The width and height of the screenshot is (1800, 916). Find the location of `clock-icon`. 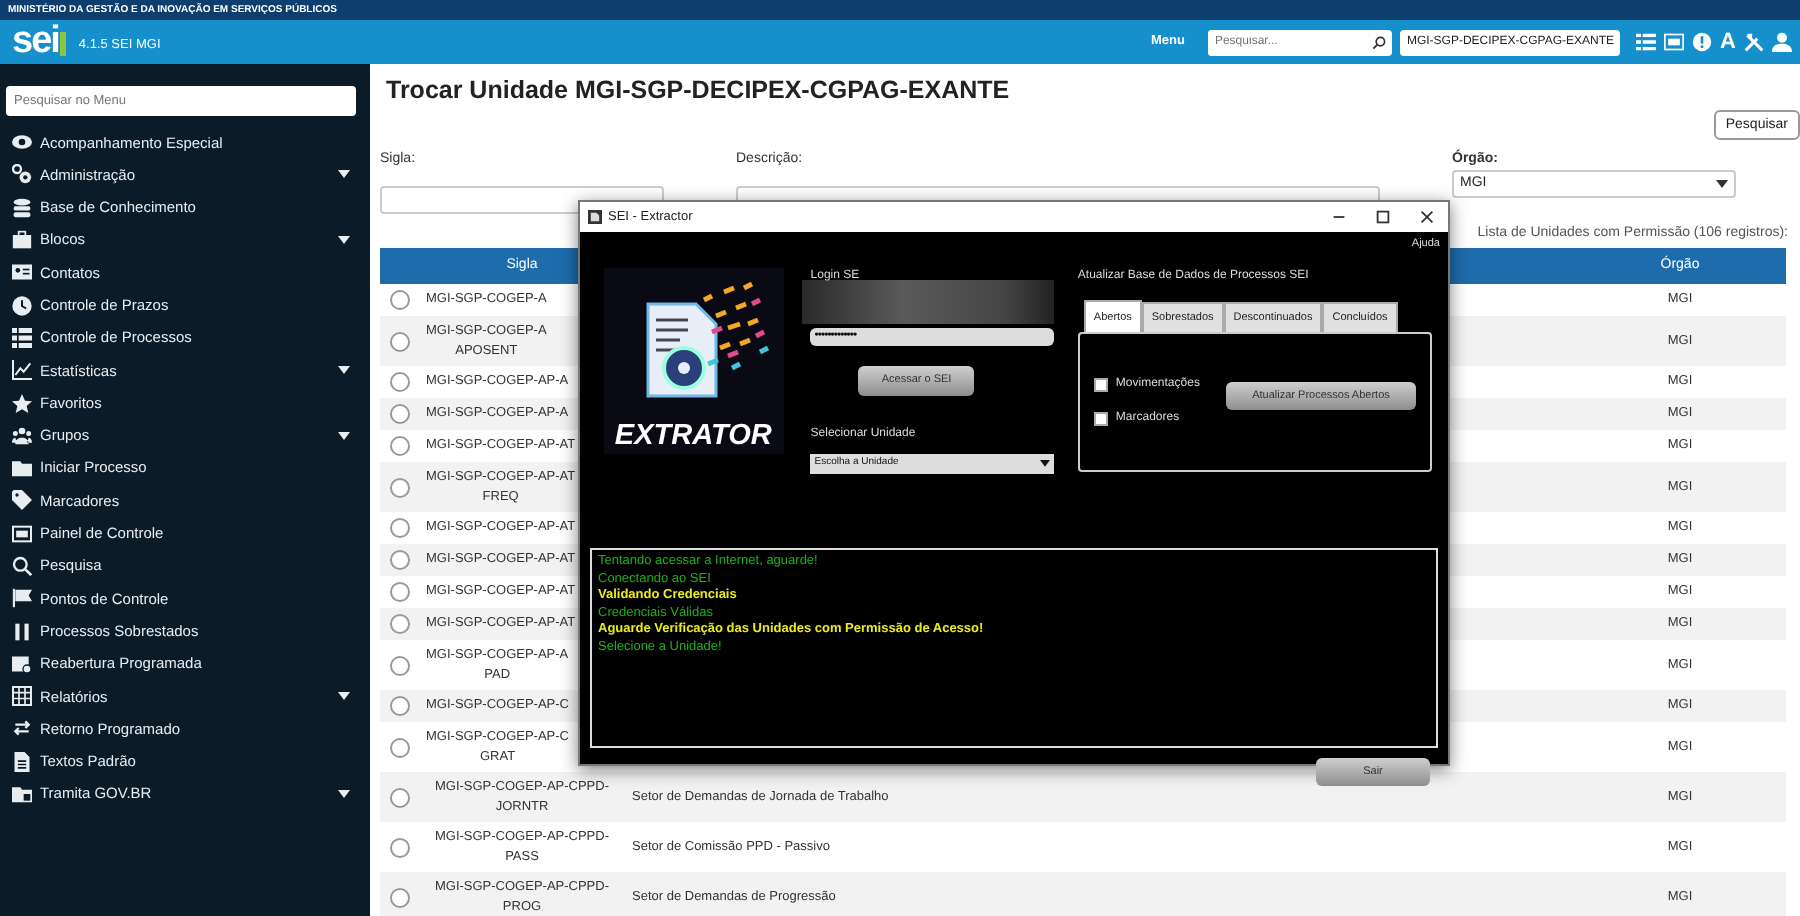

clock-icon is located at coordinates (22, 305).